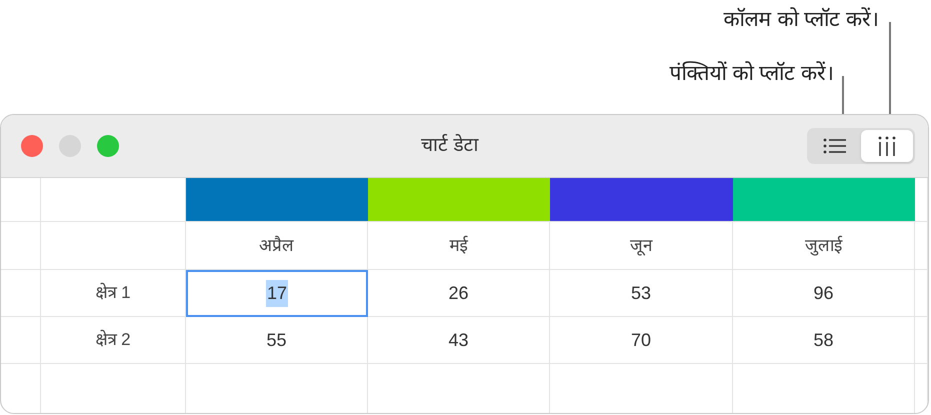  I want to click on table-cell: 17, so click(277, 293).